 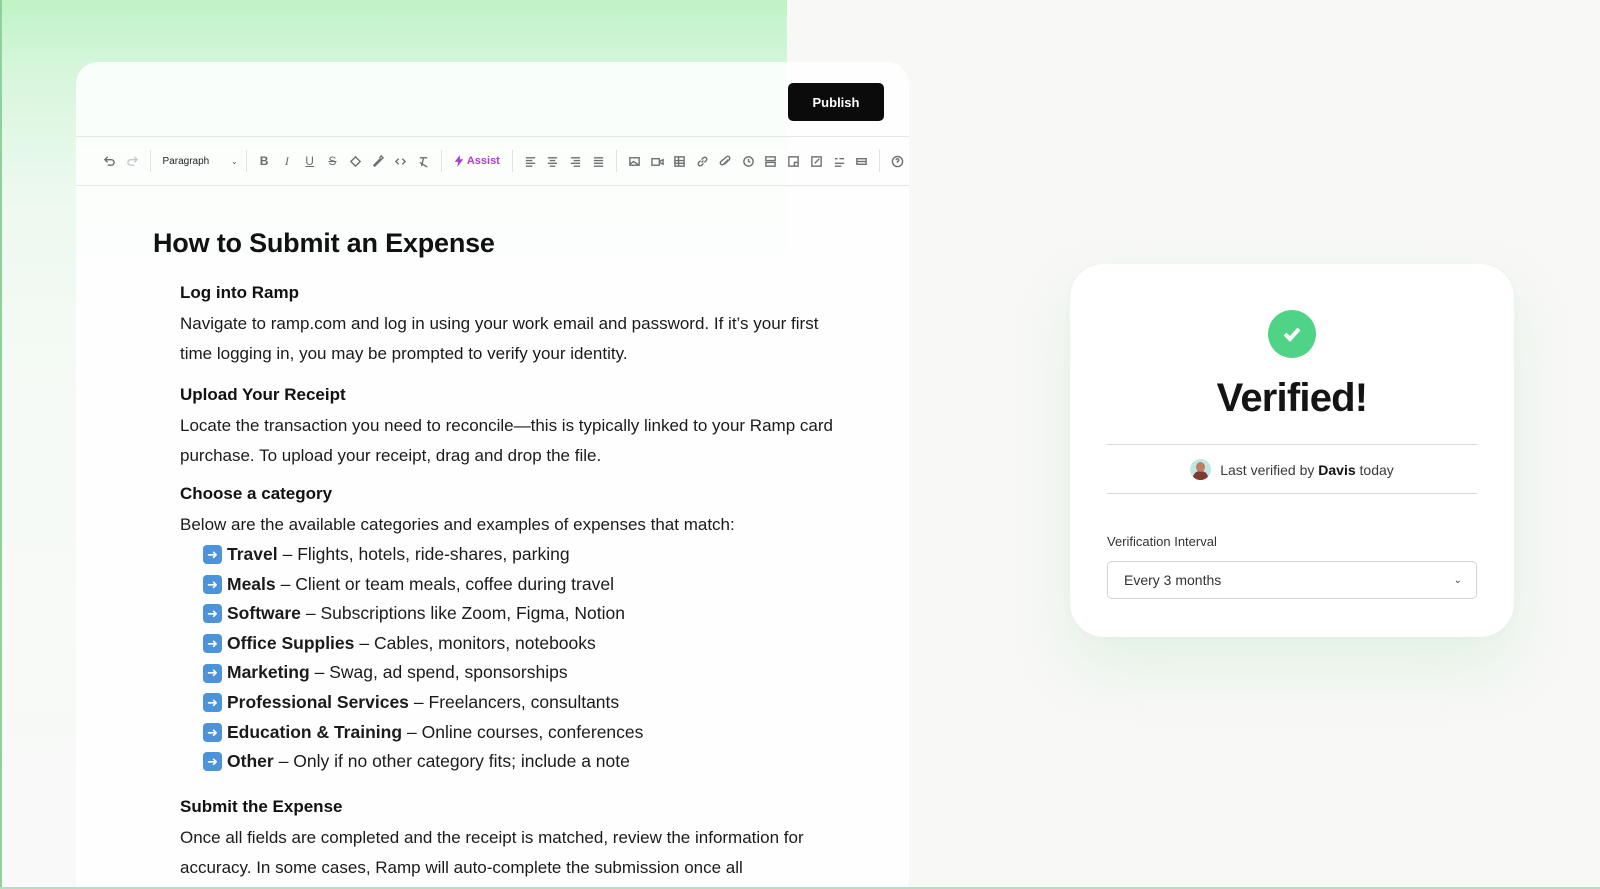 I want to click on checklist-icon, so click(x=839, y=161).